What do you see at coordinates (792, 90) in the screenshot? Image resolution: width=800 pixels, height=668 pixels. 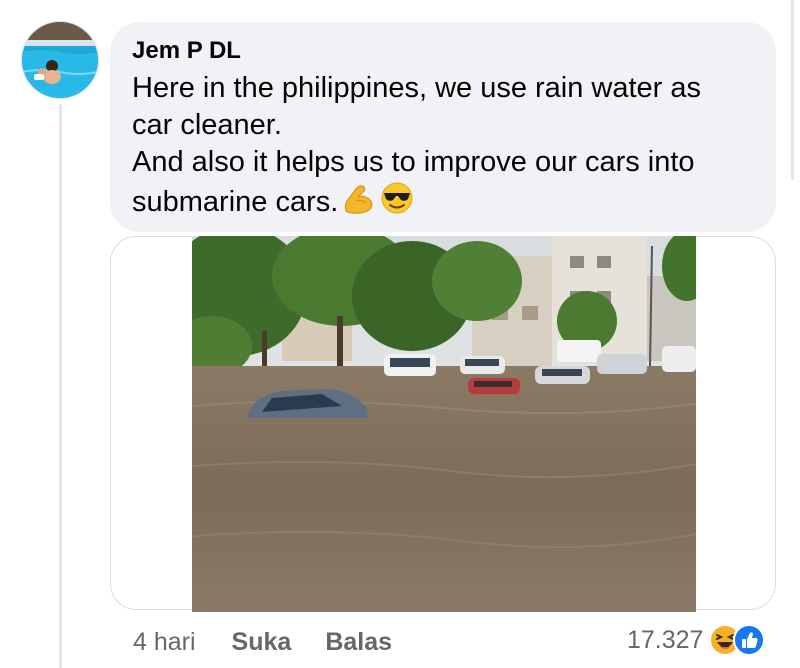 I see `scroll-track` at bounding box center [792, 90].